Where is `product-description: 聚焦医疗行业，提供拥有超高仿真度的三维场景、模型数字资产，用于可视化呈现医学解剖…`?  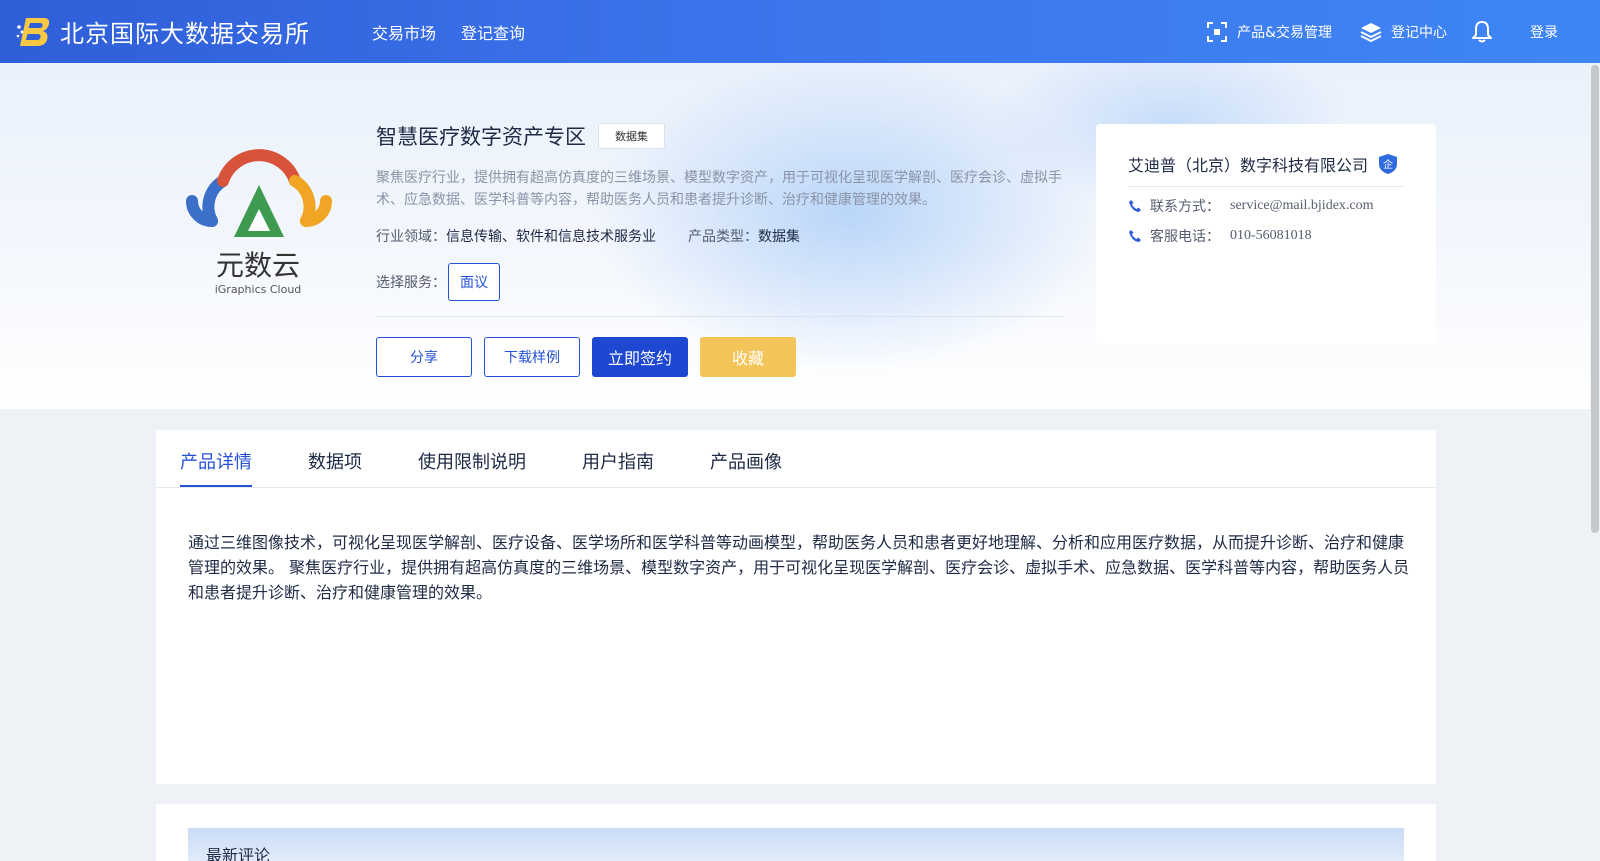 product-description: 聚焦医疗行业，提供拥有超高仿真度的三维场景、模型数字资产，用于可视化呈现医学解剖… is located at coordinates (719, 189).